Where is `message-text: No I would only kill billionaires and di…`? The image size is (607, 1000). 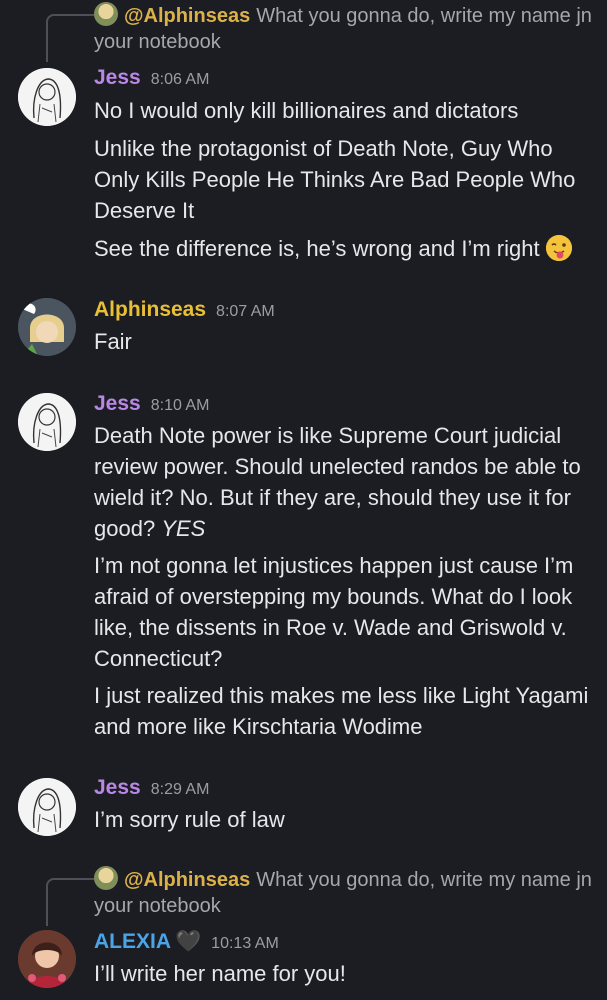
message-text: No I would only kill billionaires and di… is located at coordinates (306, 110).